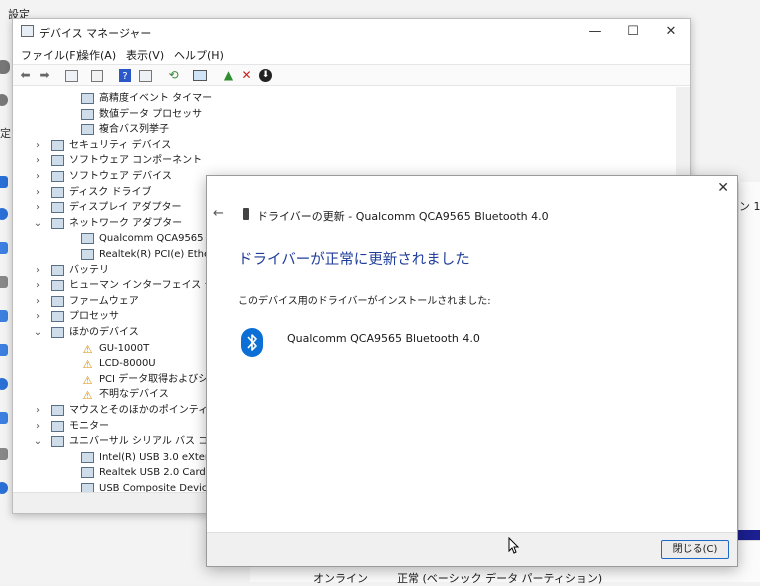 Image resolution: width=760 pixels, height=586 pixels. What do you see at coordinates (4, 350) in the screenshot?
I see `accounts-nav-icon` at bounding box center [4, 350].